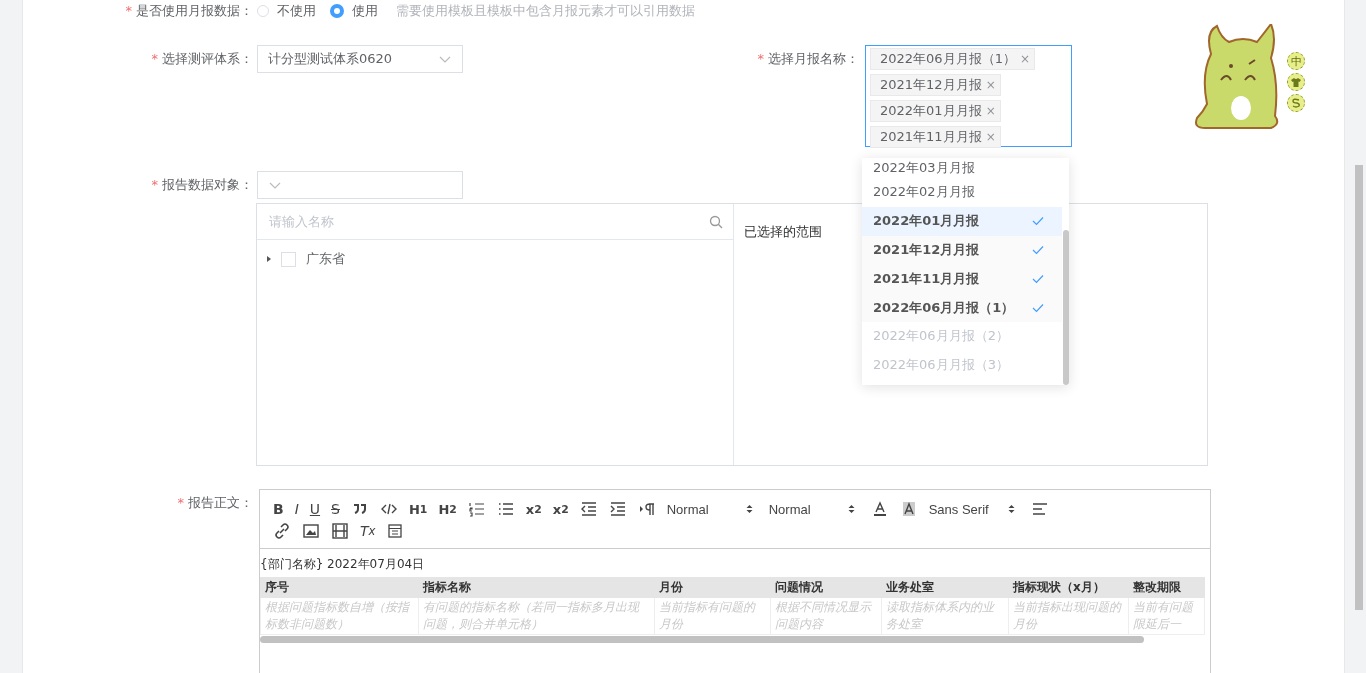 Image resolution: width=1366 pixels, height=673 pixels. Describe the element at coordinates (962, 336) in the screenshot. I see `dropdown-option: 2022年06月月报（2）` at that location.